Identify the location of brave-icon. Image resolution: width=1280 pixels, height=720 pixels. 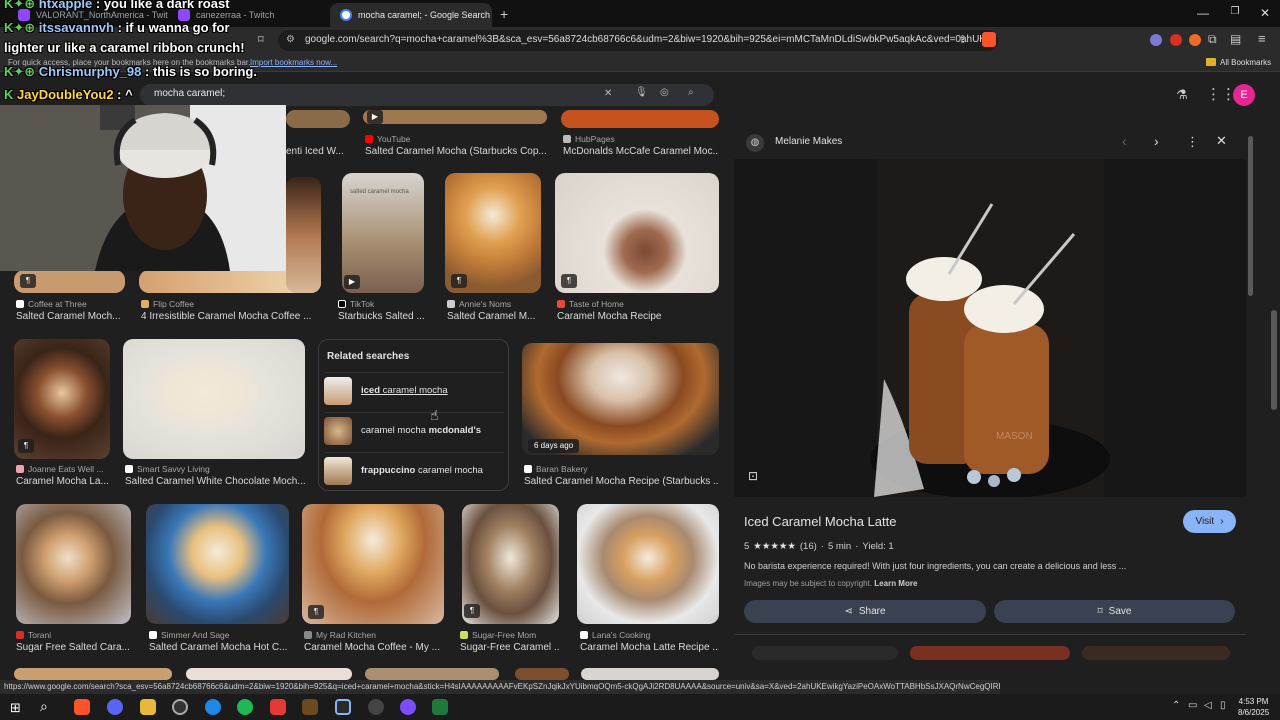
(82, 707).